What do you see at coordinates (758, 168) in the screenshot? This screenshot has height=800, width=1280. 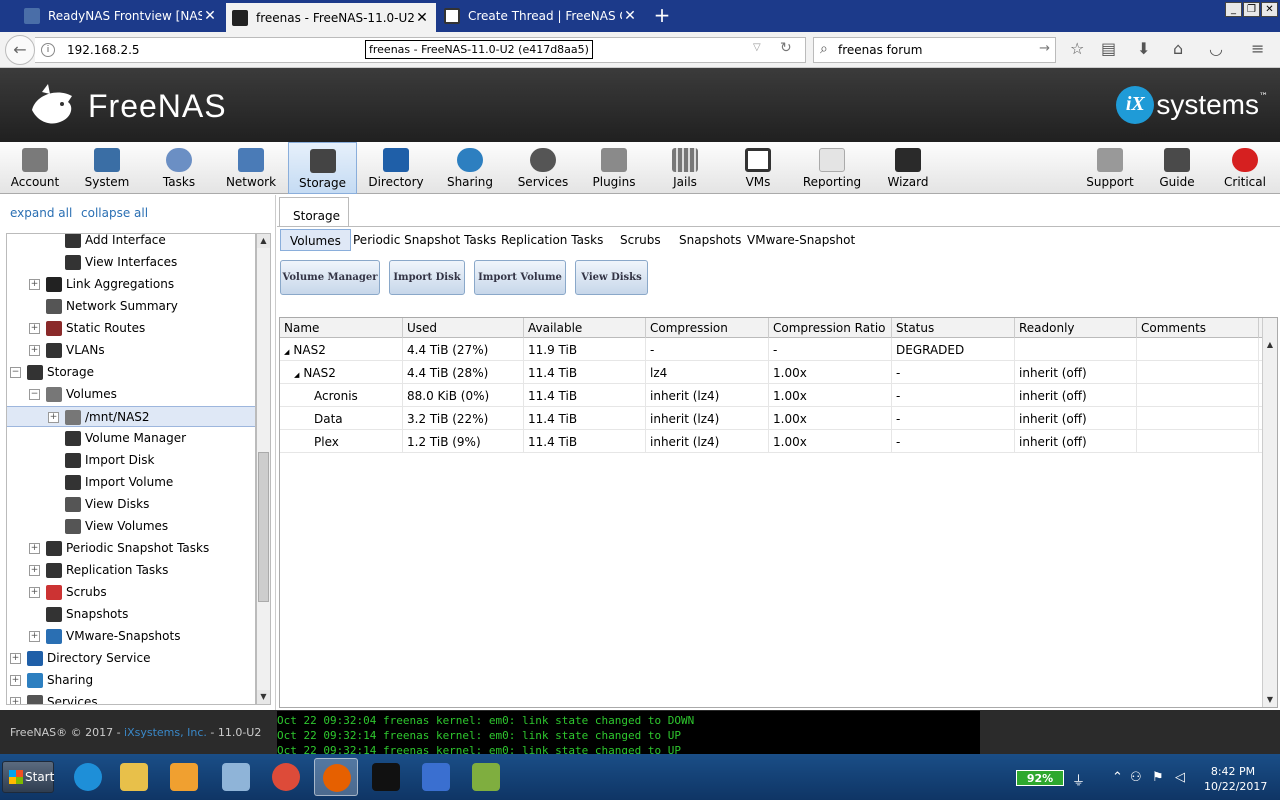 I see `toolbar-vms: VMs` at bounding box center [758, 168].